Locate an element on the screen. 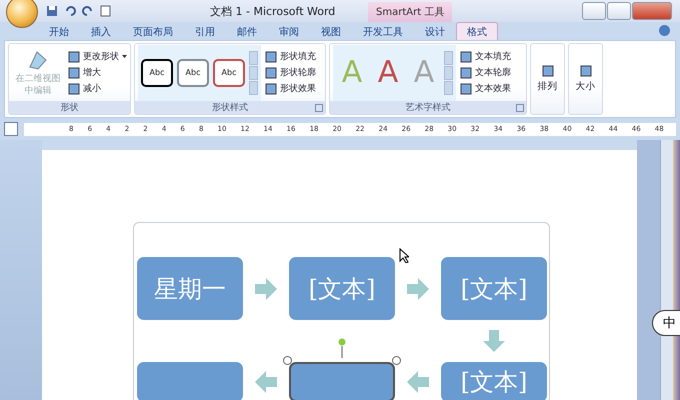  ime-indicator: 中 is located at coordinates (666, 323).